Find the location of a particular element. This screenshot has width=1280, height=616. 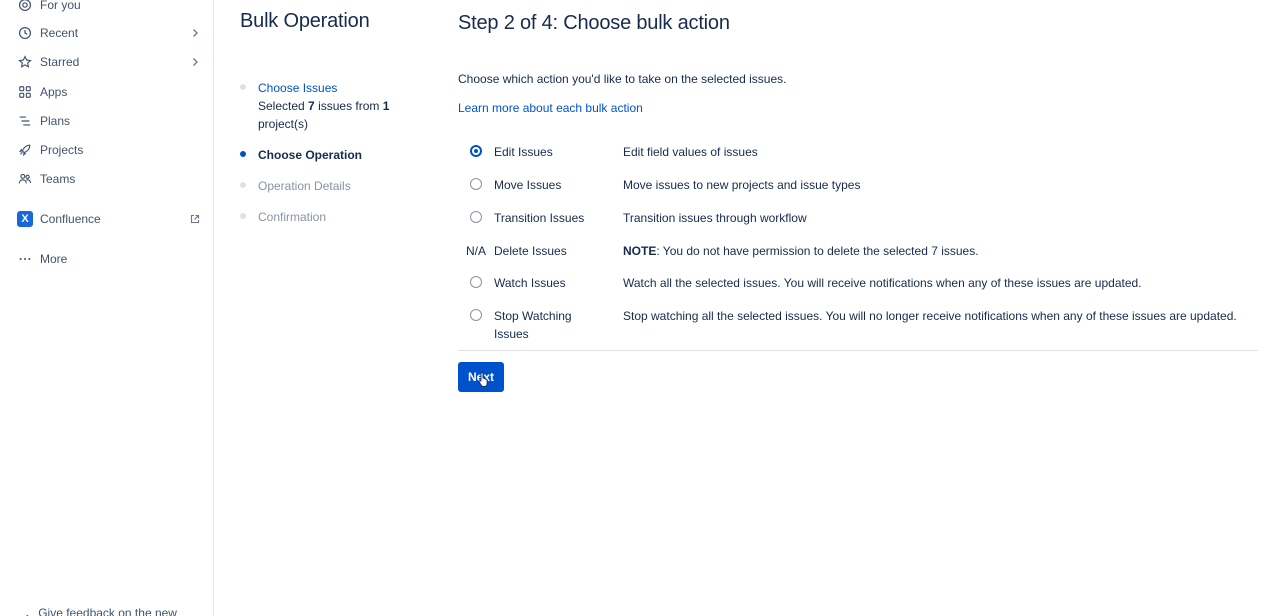

rocket-icon is located at coordinates (25, 150).